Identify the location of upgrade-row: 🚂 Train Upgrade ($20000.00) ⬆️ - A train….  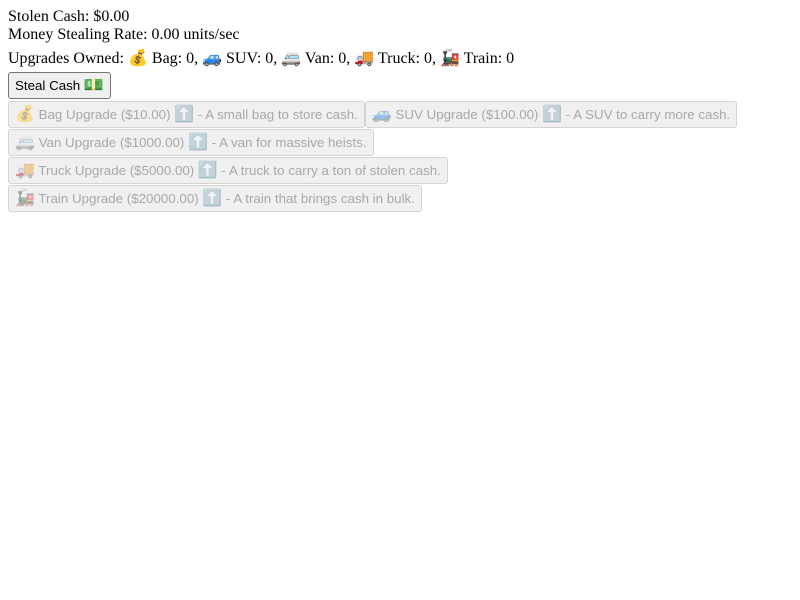
(400, 199).